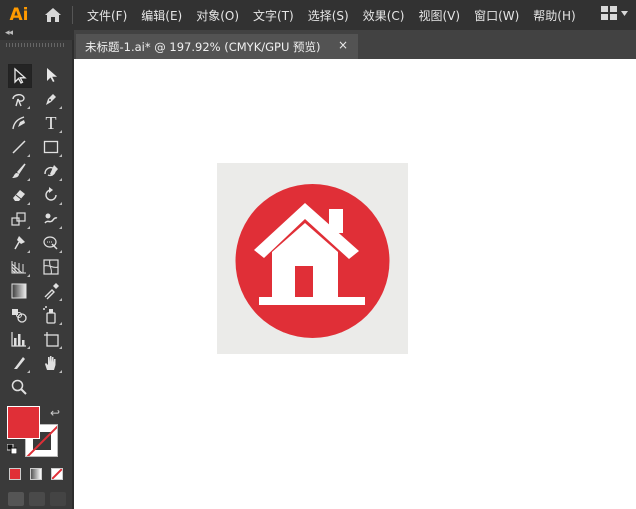  I want to click on none-mode-icon, so click(57, 474).